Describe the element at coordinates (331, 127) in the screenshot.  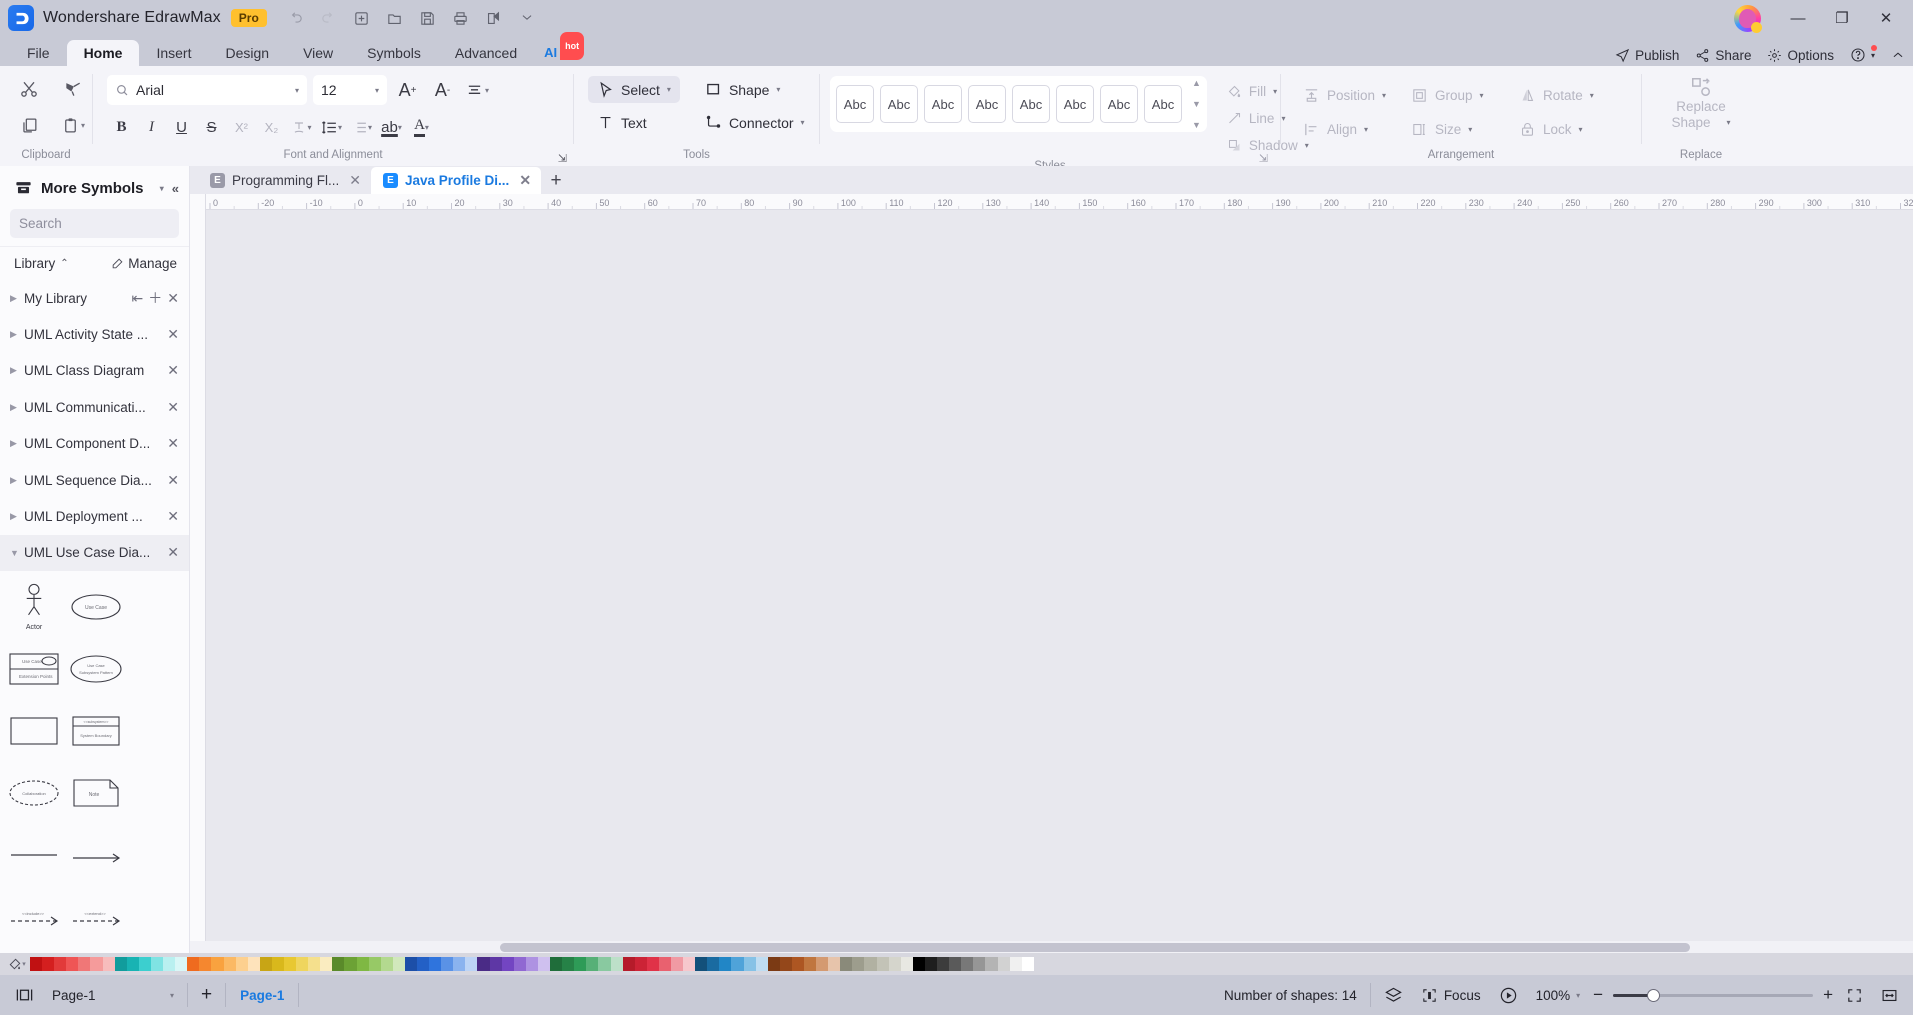
I see `line-spacing-icon: ▾` at that location.